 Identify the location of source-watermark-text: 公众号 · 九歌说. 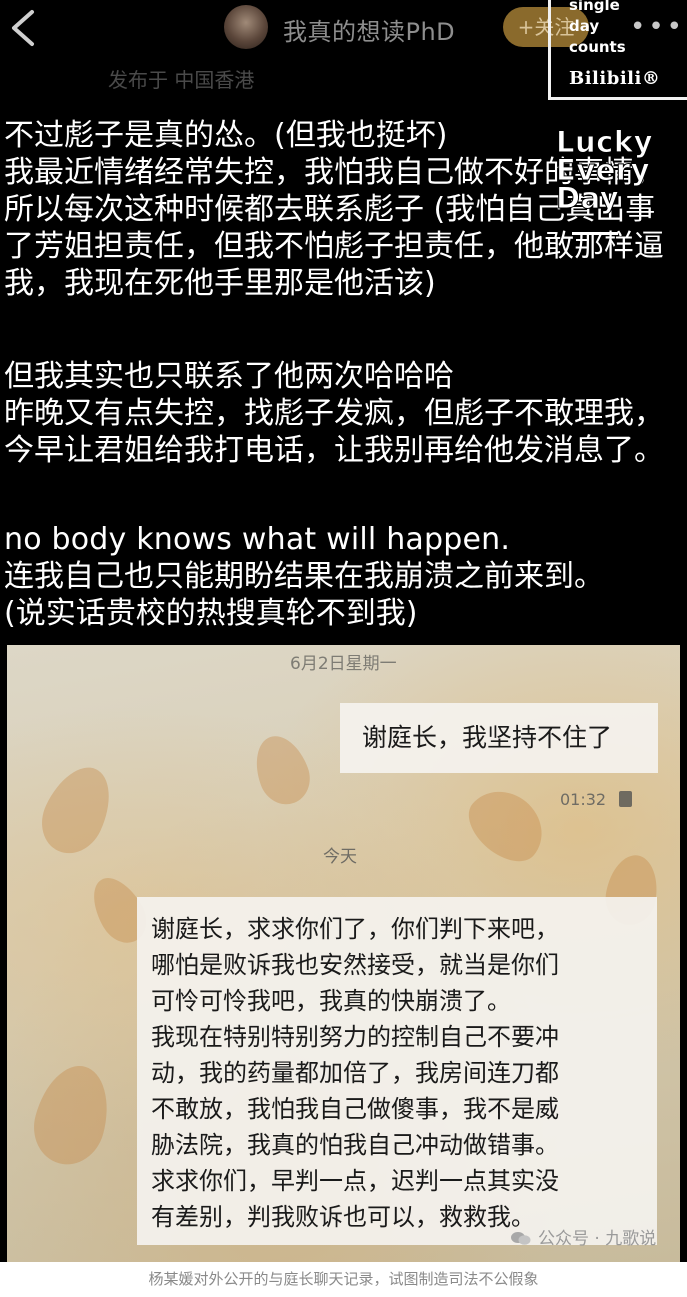
(597, 1239).